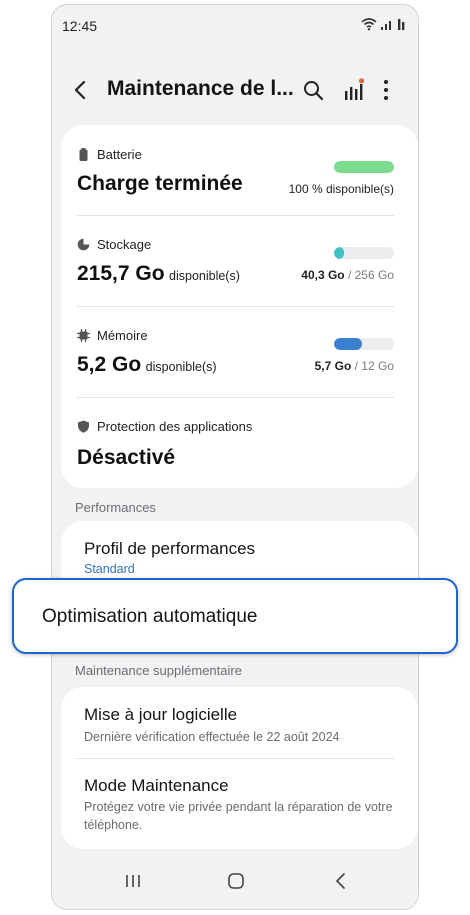  I want to click on divider, so click(235, 758).